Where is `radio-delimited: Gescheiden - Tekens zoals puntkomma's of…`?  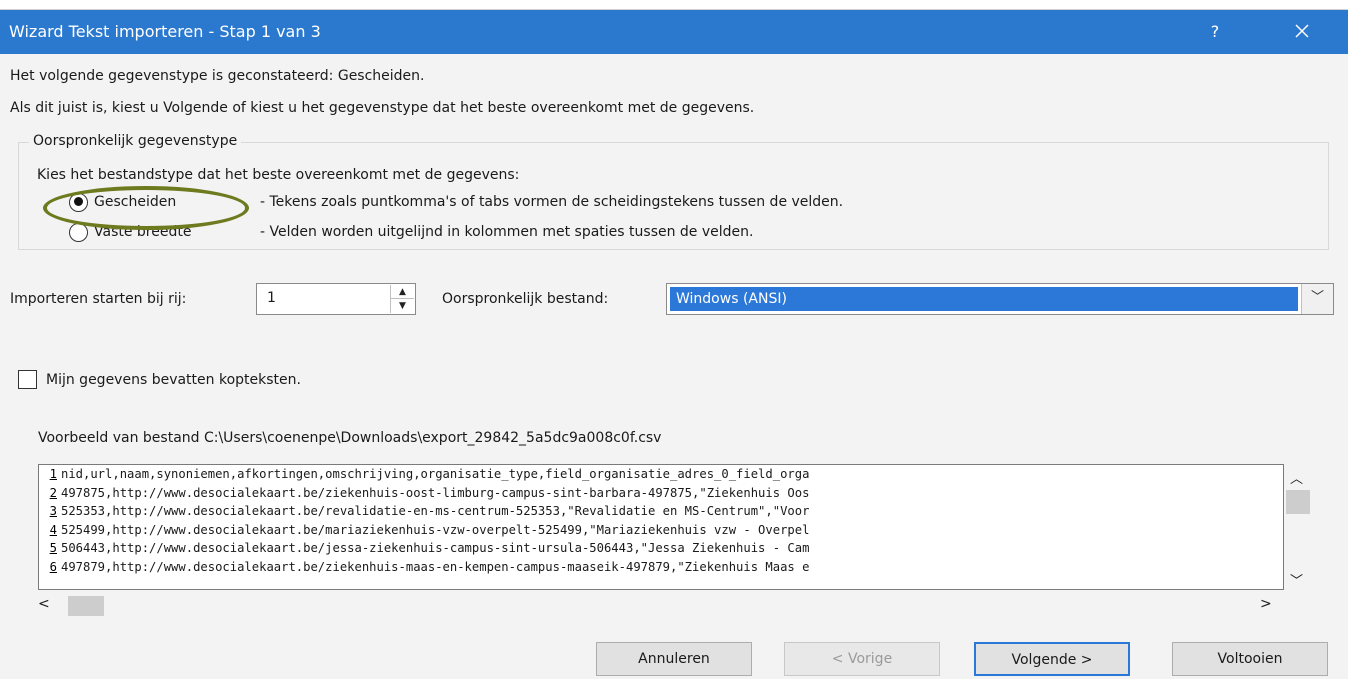
radio-delimited: Gescheiden - Tekens zoals puntkomma's of… is located at coordinates (456, 202).